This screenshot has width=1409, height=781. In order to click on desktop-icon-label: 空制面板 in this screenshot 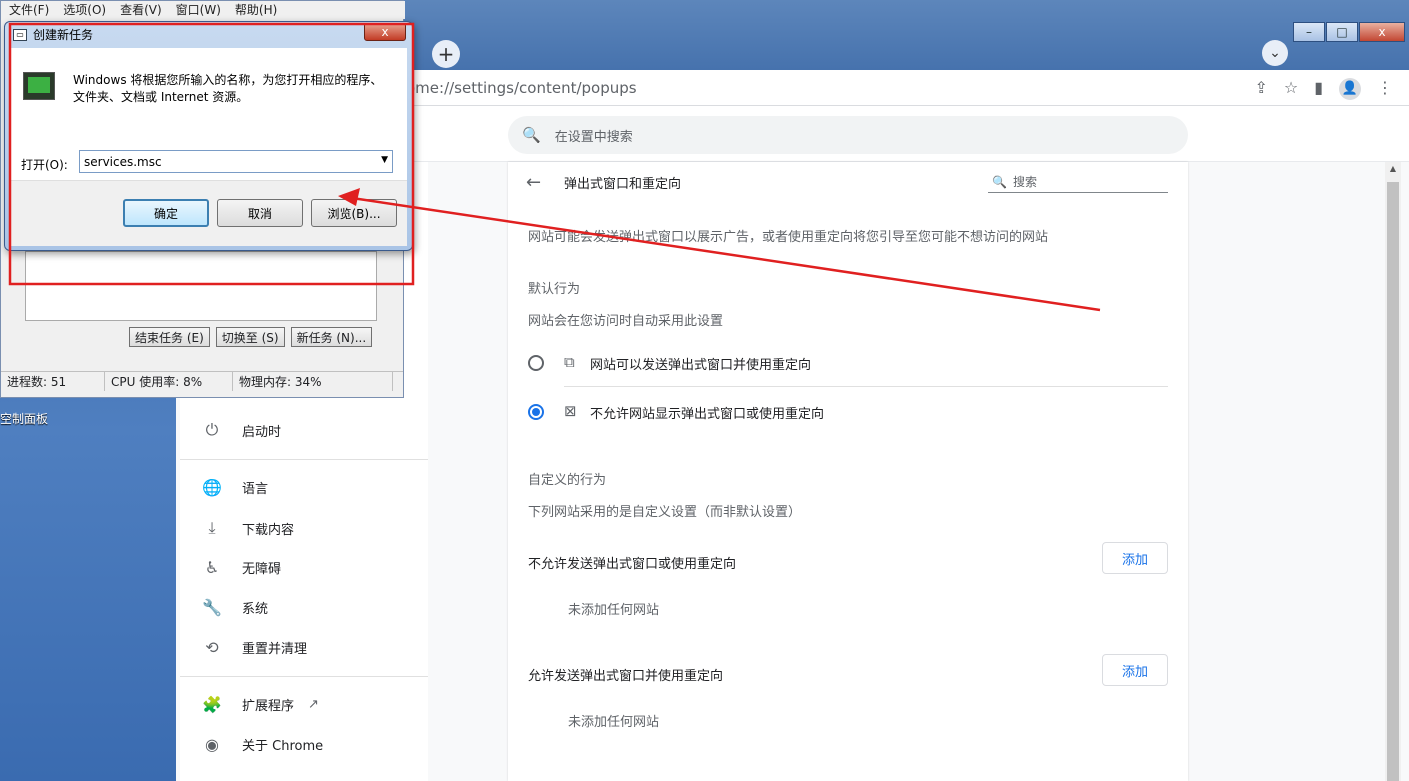, I will do `click(24, 418)`.